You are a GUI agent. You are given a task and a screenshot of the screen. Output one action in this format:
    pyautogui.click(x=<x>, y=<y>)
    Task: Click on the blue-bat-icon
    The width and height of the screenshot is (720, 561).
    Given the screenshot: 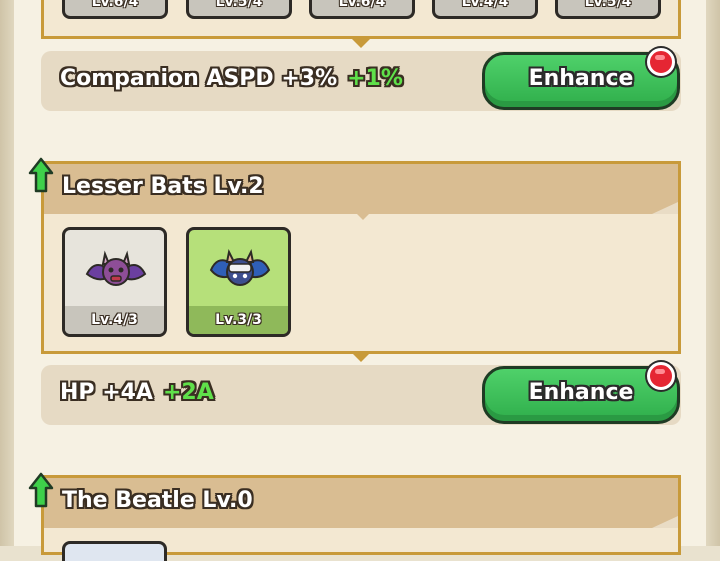 What is the action you would take?
    pyautogui.click(x=240, y=267)
    